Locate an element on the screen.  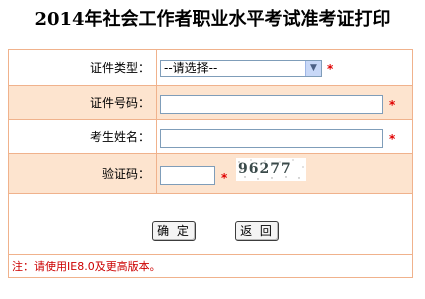
browser-note: 注：请使用IE8.0及更高版本。 is located at coordinates (86, 266).